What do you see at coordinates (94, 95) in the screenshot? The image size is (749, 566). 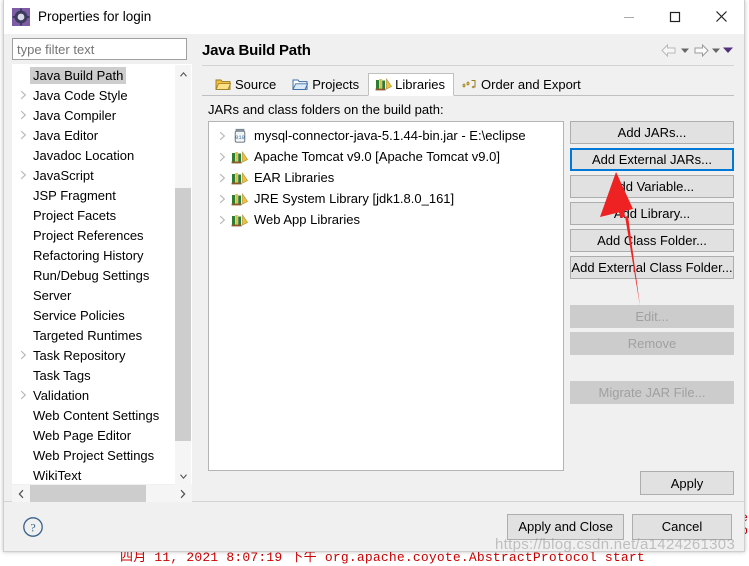 I see `sidebar-item-java-code-style: Java Code Style` at bounding box center [94, 95].